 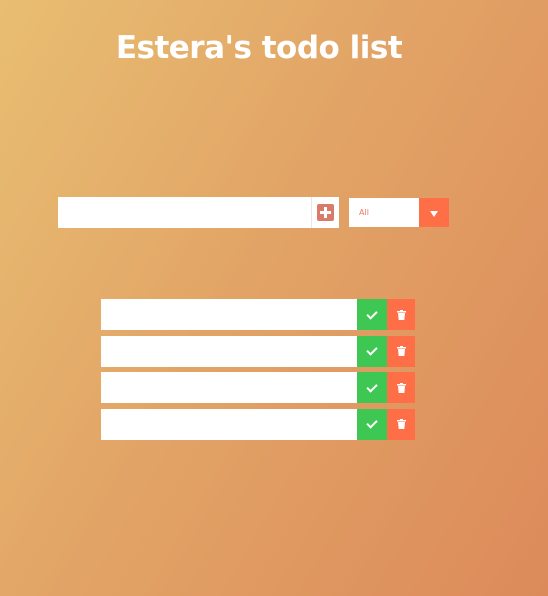 What do you see at coordinates (183, 212) in the screenshot?
I see `todo-input` at bounding box center [183, 212].